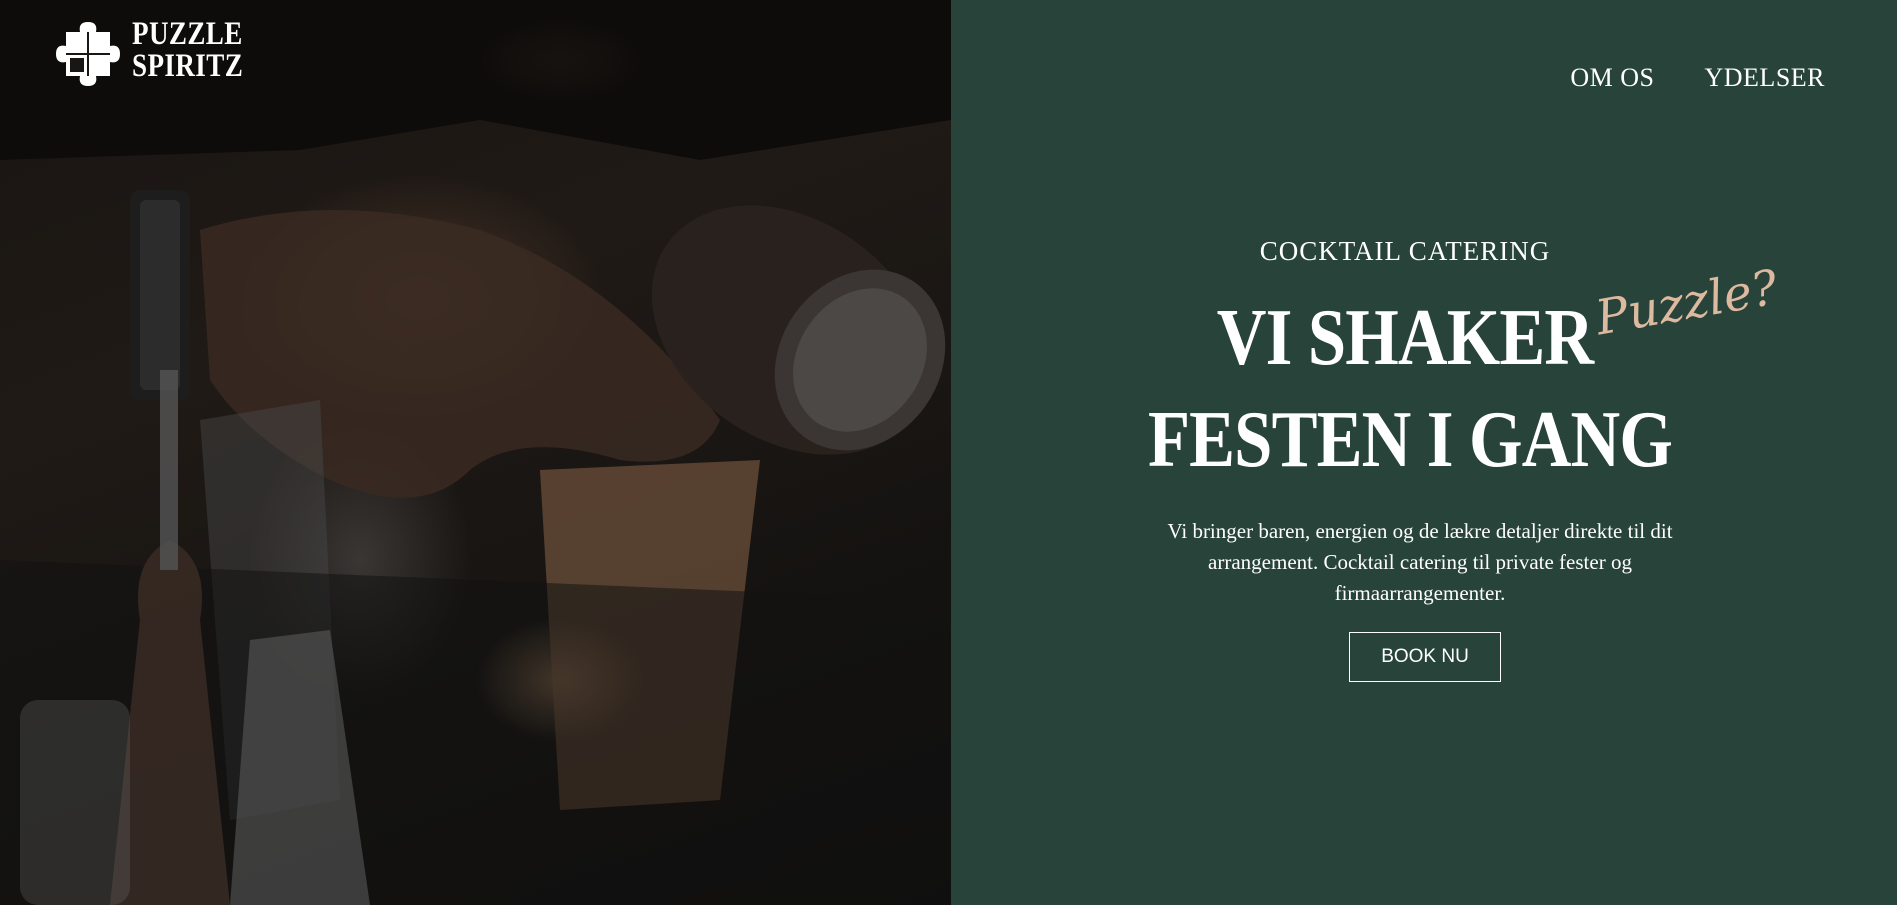 Image resolution: width=1897 pixels, height=905 pixels. I want to click on logo-line-1: PUZZLE, so click(187, 34).